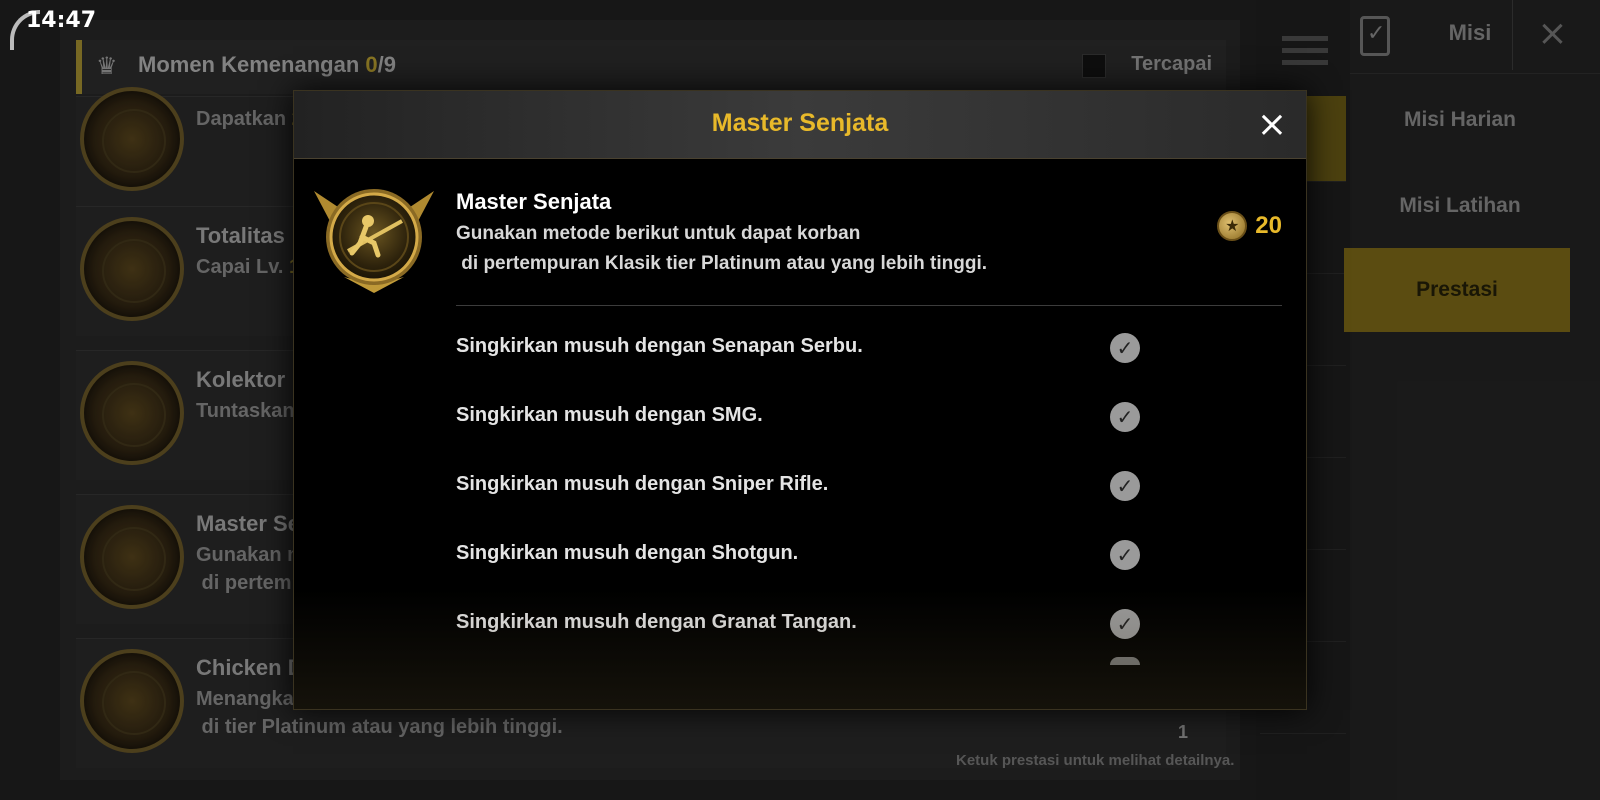 This screenshot has width=1600, height=800. I want to click on list-item: Singkirkan musuh dengan SMG. ✓, so click(816, 416).